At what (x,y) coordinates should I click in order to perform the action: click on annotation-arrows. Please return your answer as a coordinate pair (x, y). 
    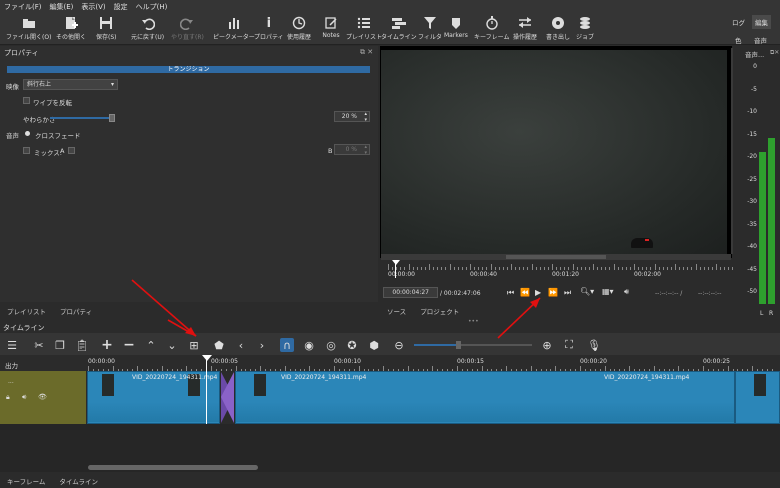
    Looking at the image, I should click on (336, 309).